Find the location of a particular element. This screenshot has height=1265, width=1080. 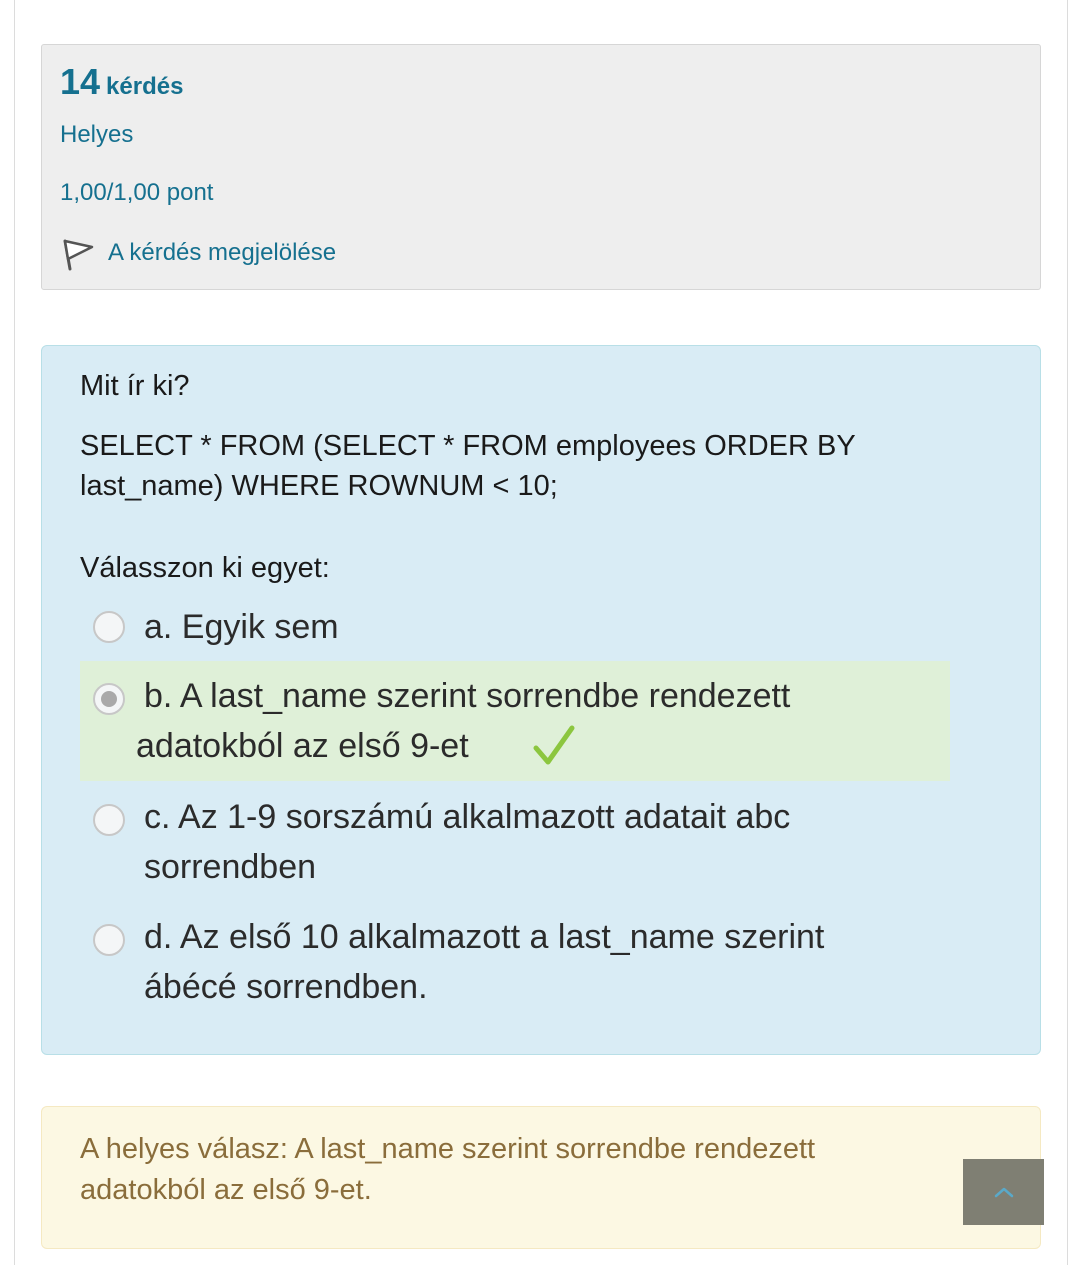

chevron-up-icon is located at coordinates (1003, 1192).